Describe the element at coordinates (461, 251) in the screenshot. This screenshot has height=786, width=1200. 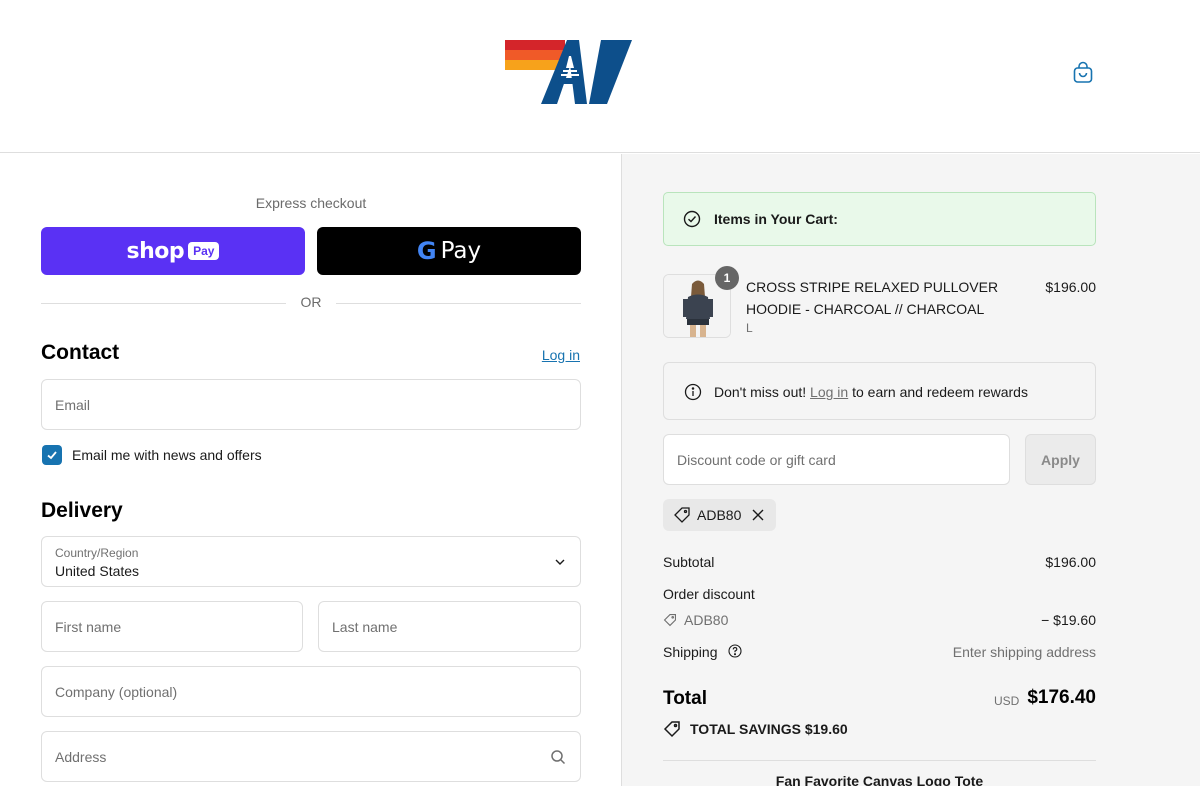
I see `google-pay-label: Pay` at that location.